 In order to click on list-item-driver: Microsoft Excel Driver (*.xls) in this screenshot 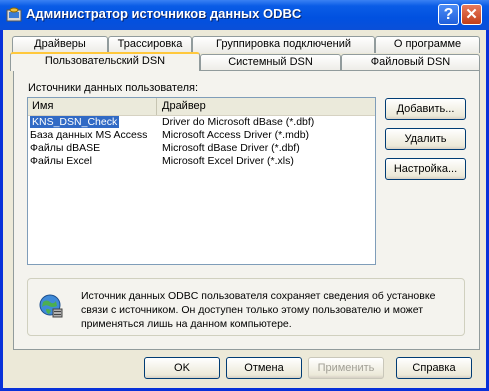, I will do `click(228, 161)`.